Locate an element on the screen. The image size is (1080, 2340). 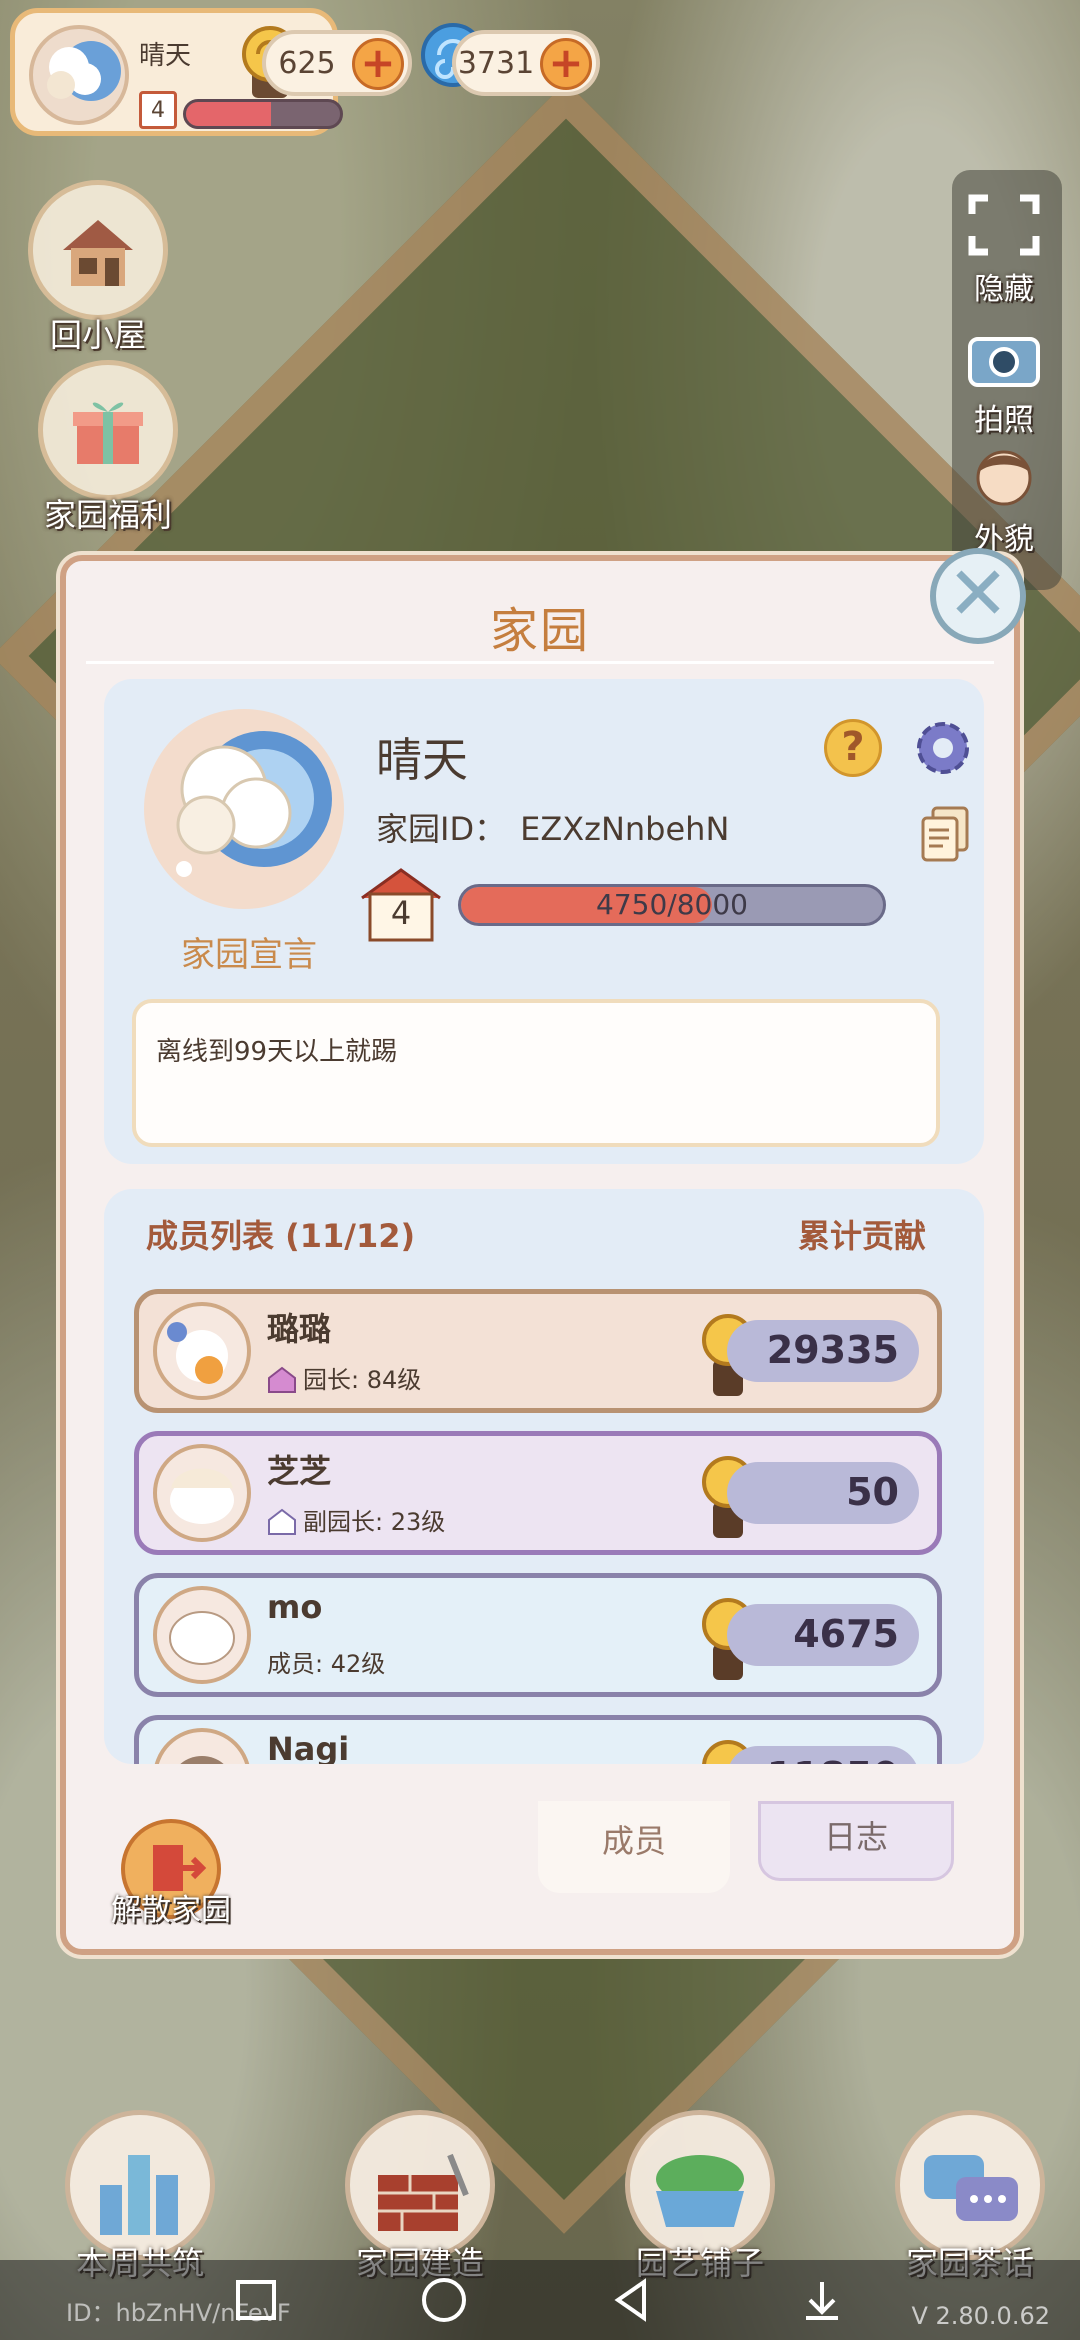
planter-icon is located at coordinates (700, 2191).